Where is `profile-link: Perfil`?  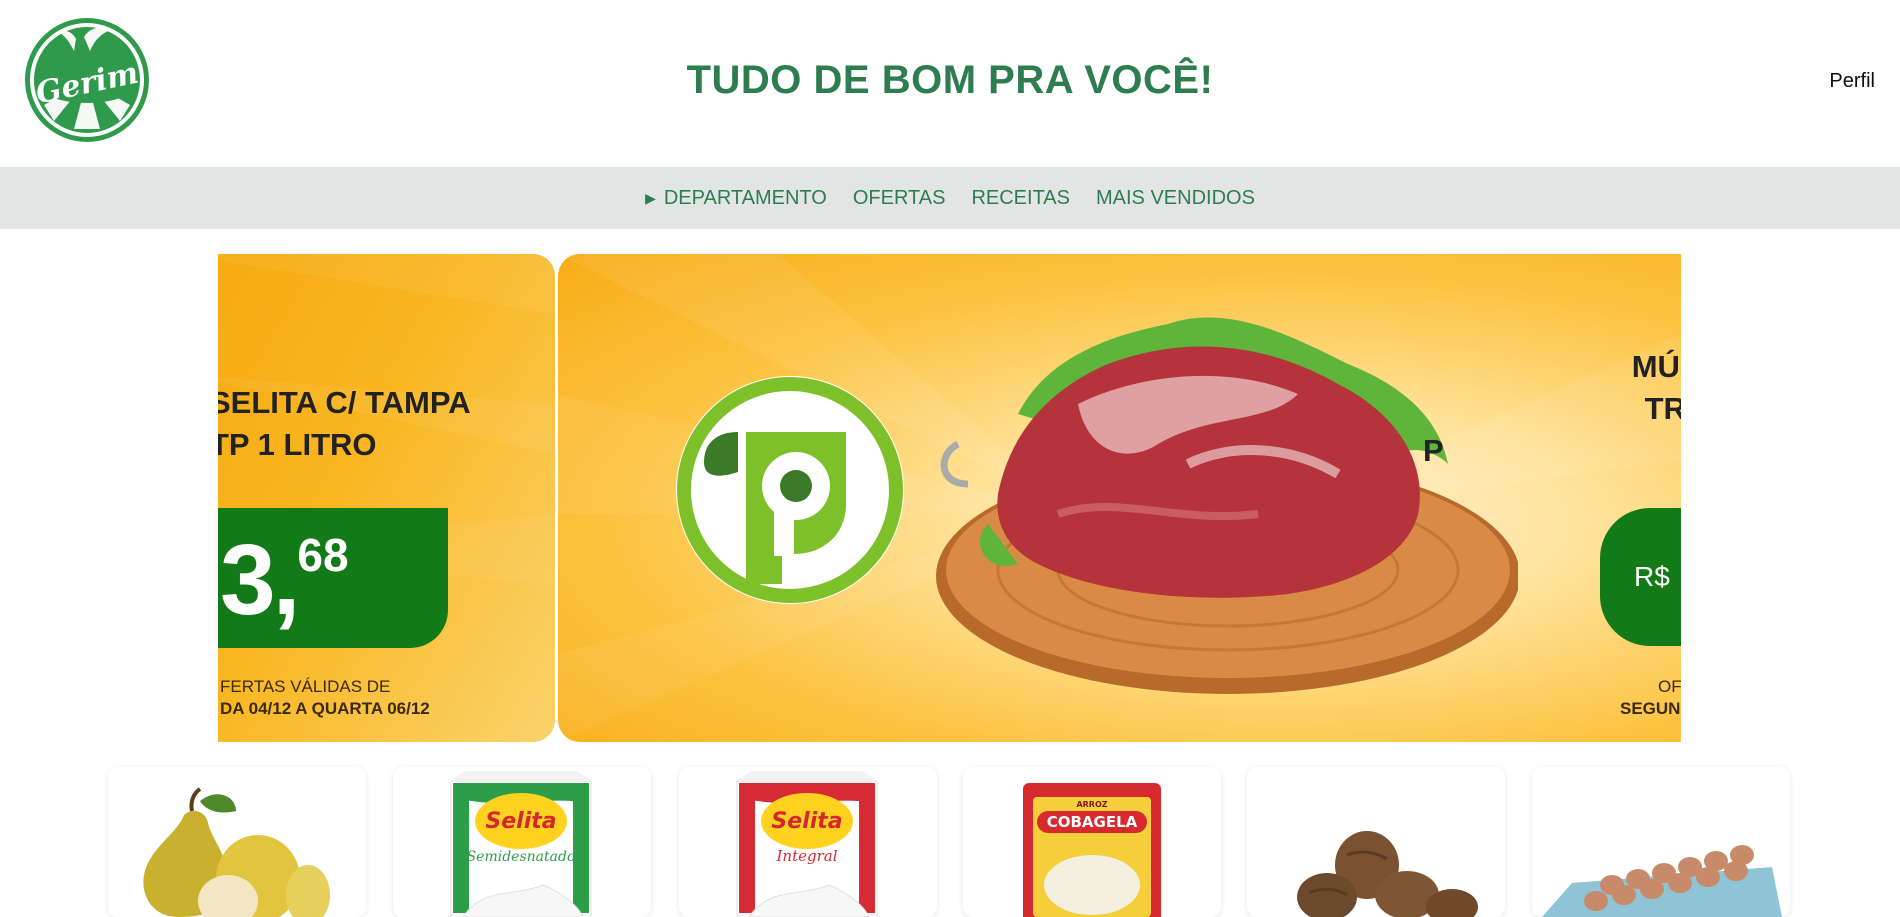 profile-link: Perfil is located at coordinates (1852, 81).